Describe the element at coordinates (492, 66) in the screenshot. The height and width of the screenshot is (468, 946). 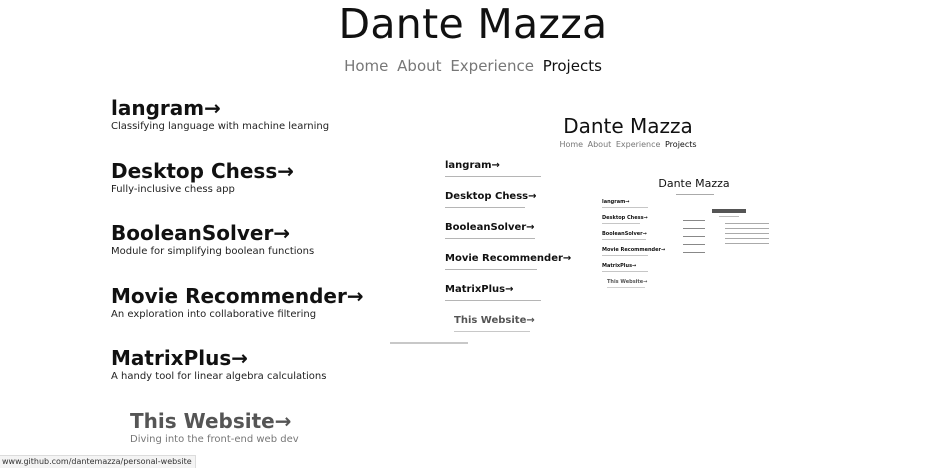
I see `nav-experience-link: Experience` at that location.